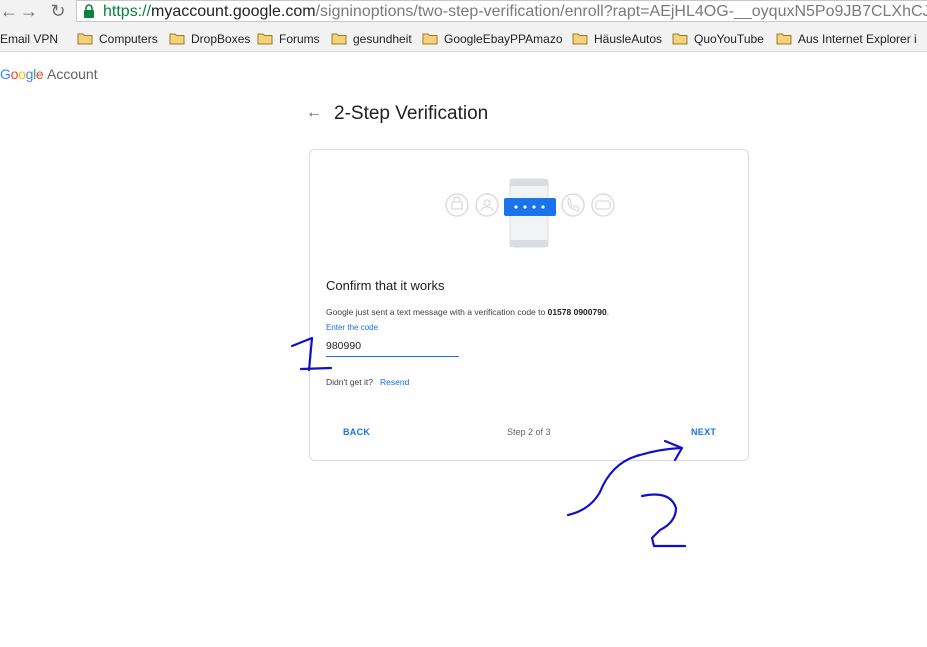  I want to click on didnt-get-text: Didn't get it?, so click(349, 382).